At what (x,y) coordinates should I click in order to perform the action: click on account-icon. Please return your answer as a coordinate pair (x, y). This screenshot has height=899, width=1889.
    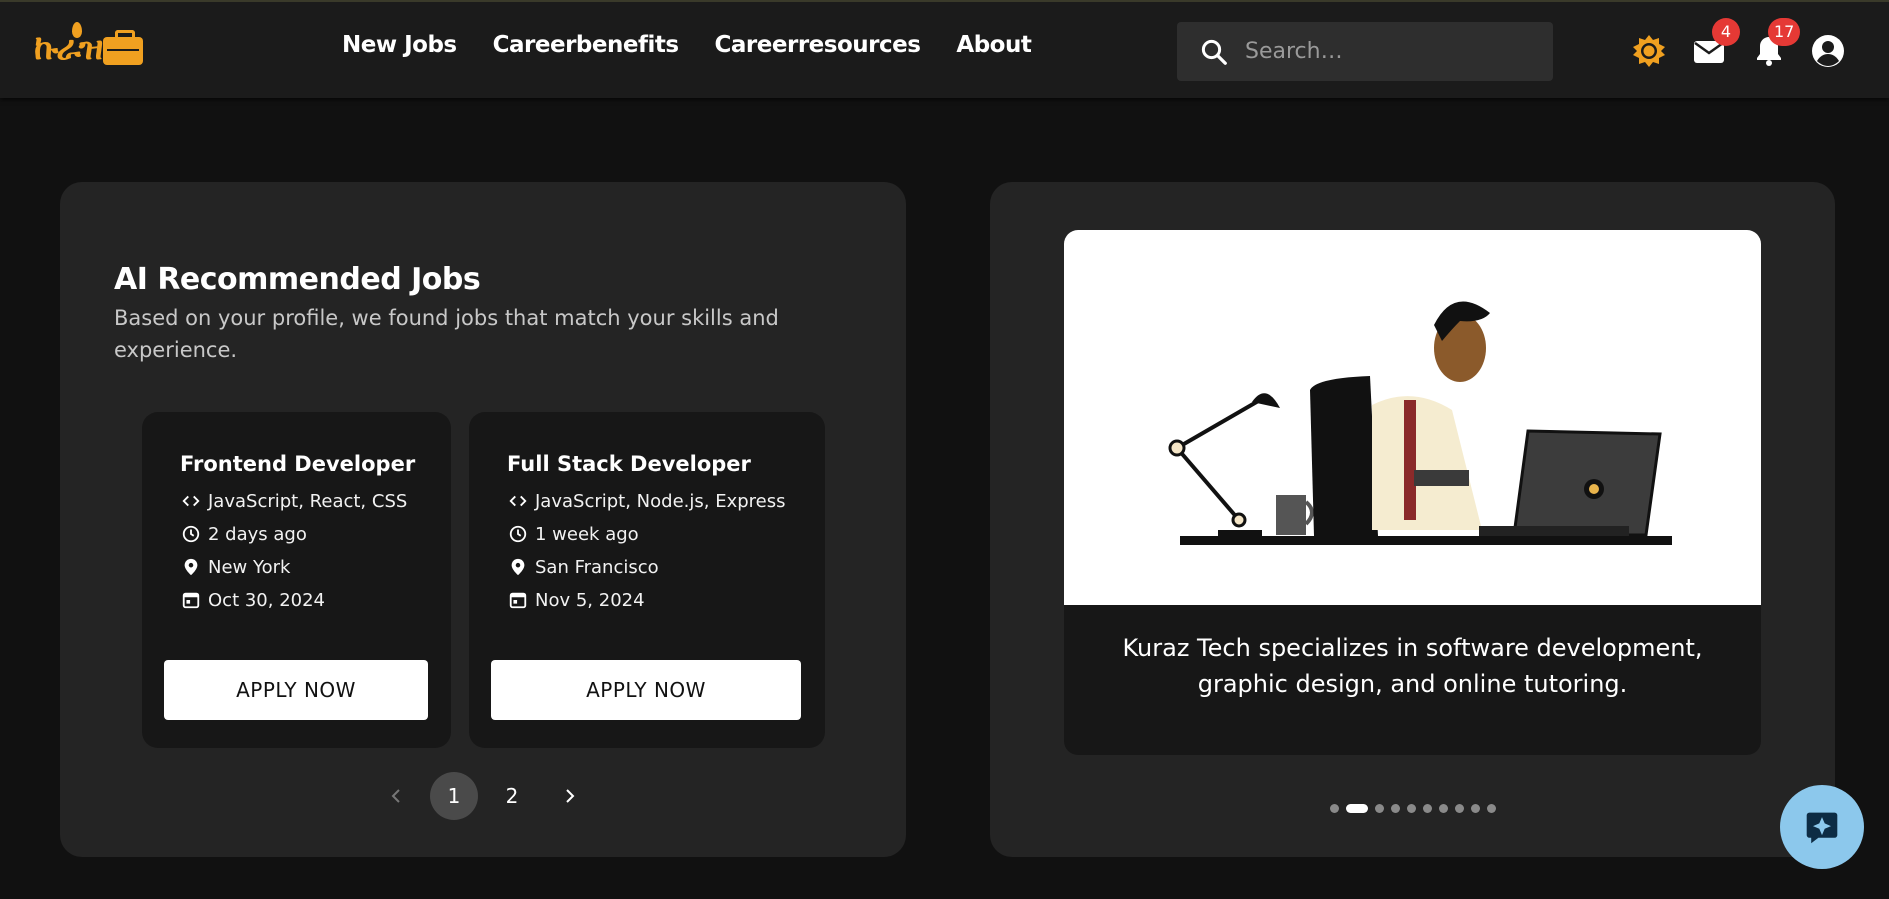
    Looking at the image, I should click on (1828, 51).